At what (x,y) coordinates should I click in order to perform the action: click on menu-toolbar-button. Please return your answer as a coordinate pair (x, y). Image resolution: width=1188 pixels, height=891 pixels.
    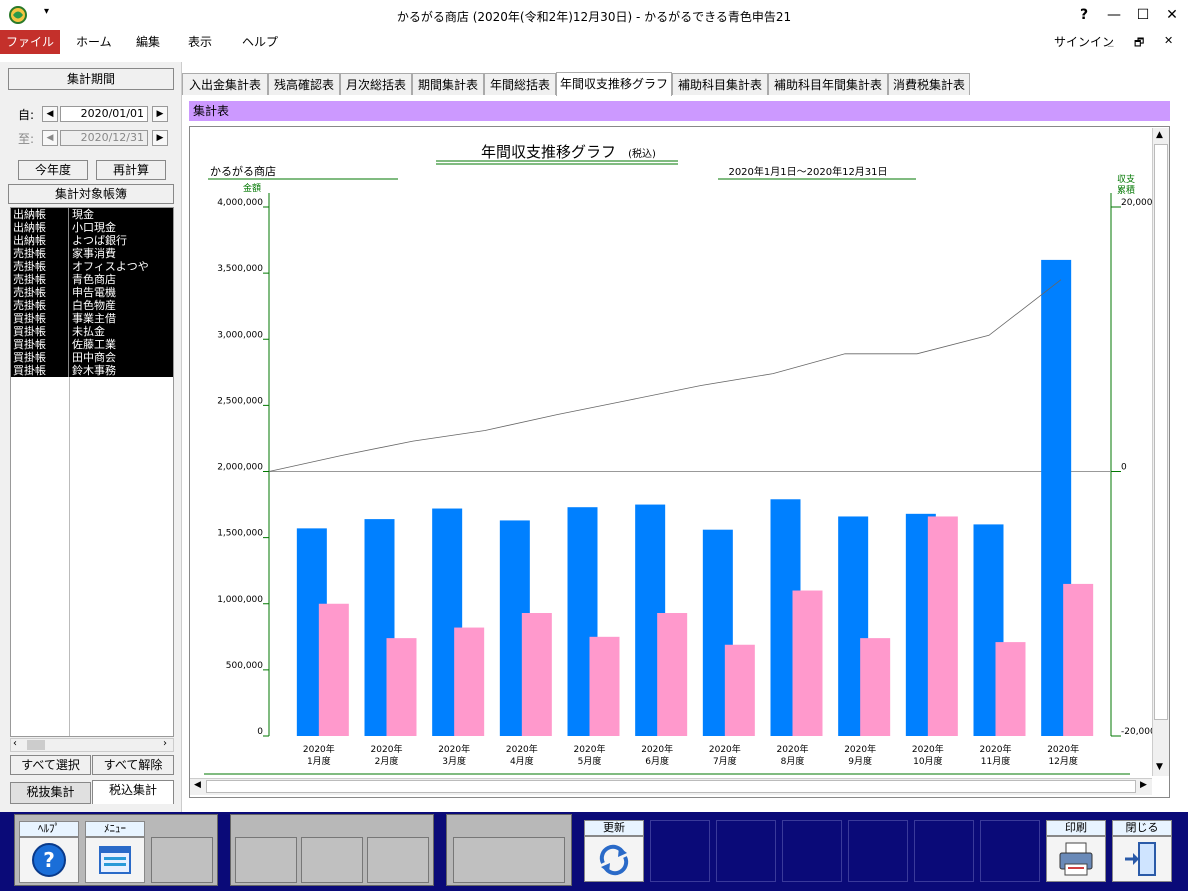
    Looking at the image, I should click on (115, 860).